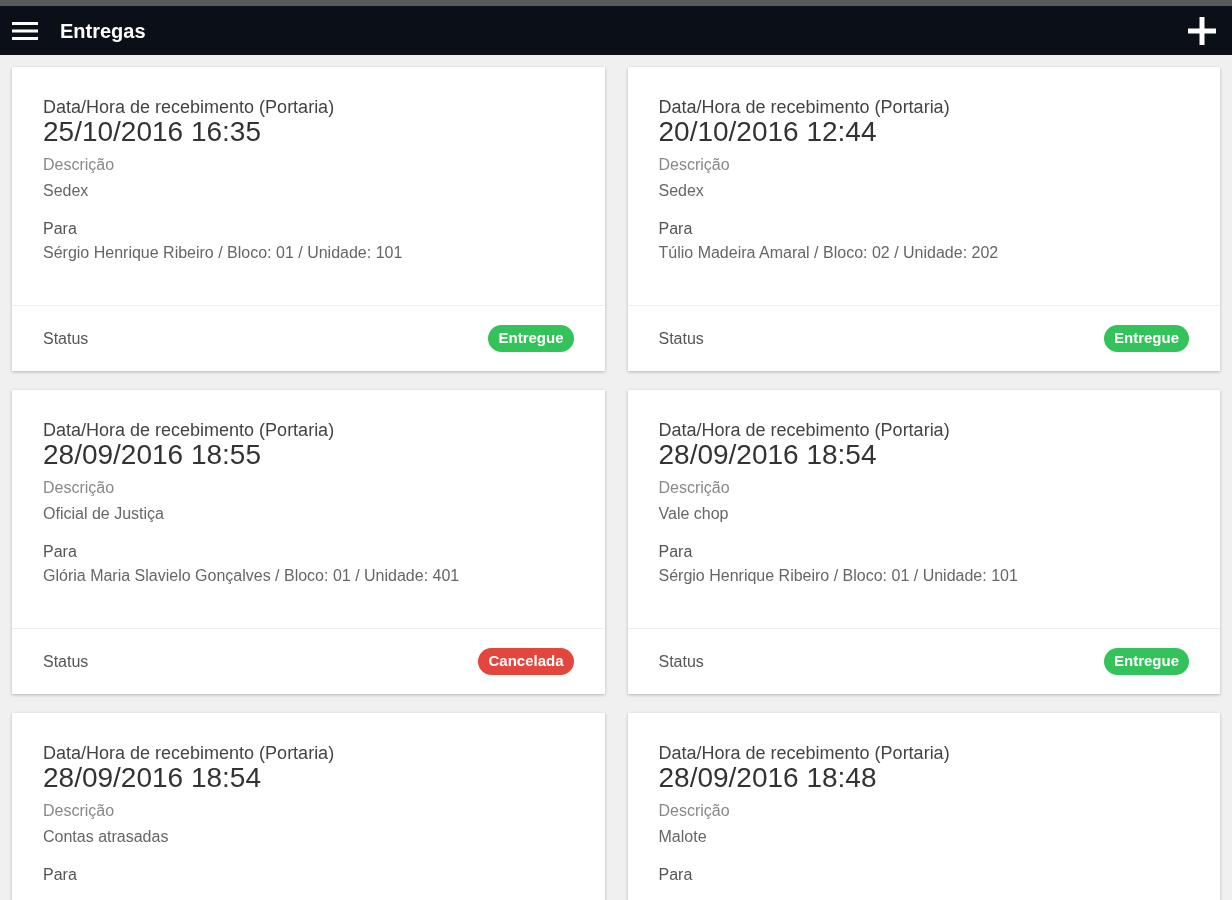 The image size is (1232, 900). Describe the element at coordinates (103, 514) in the screenshot. I see `description-value: Oficial de Justiça` at that location.